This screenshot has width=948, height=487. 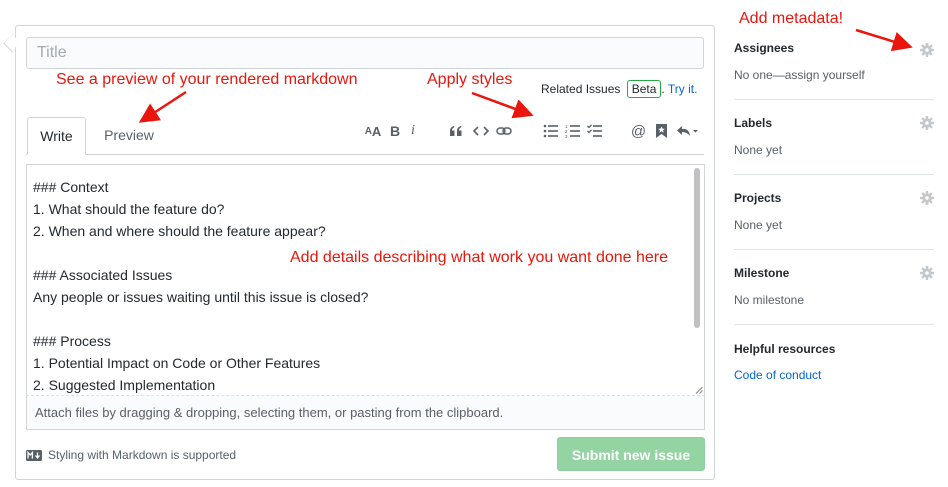 What do you see at coordinates (358, 319) in the screenshot?
I see `body-line` at bounding box center [358, 319].